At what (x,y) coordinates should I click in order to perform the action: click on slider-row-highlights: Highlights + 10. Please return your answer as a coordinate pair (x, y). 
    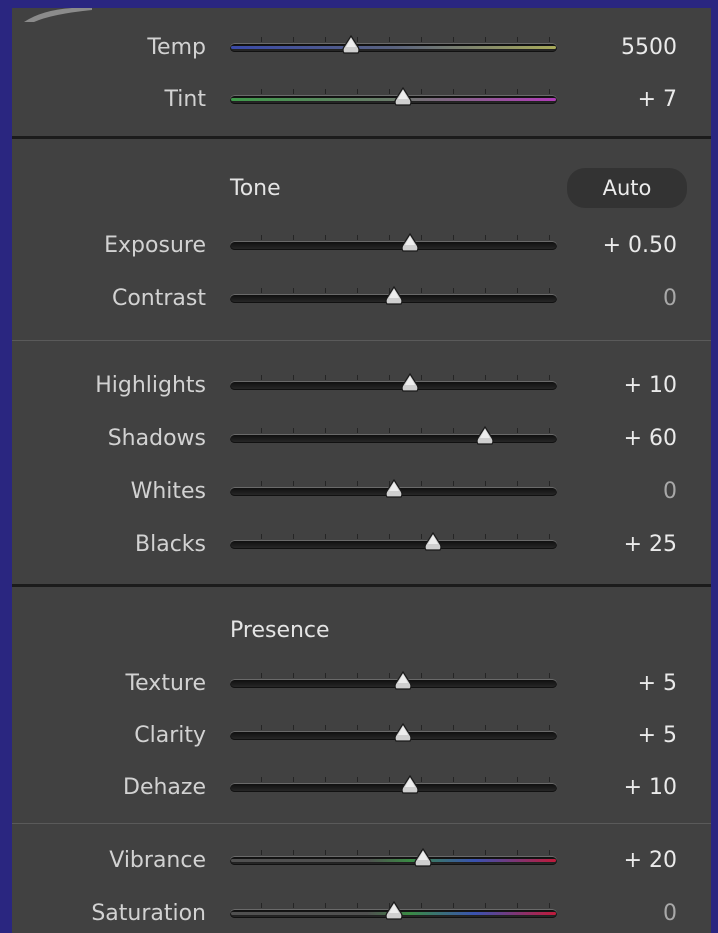
    Looking at the image, I should click on (361, 386).